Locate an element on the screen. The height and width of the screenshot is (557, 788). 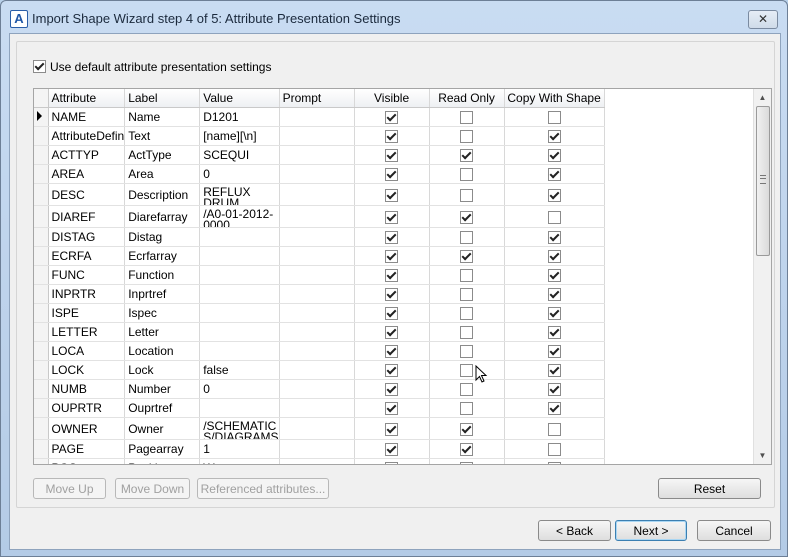
column-header-copy-with-shape: Copy With Shape is located at coordinates (554, 98).